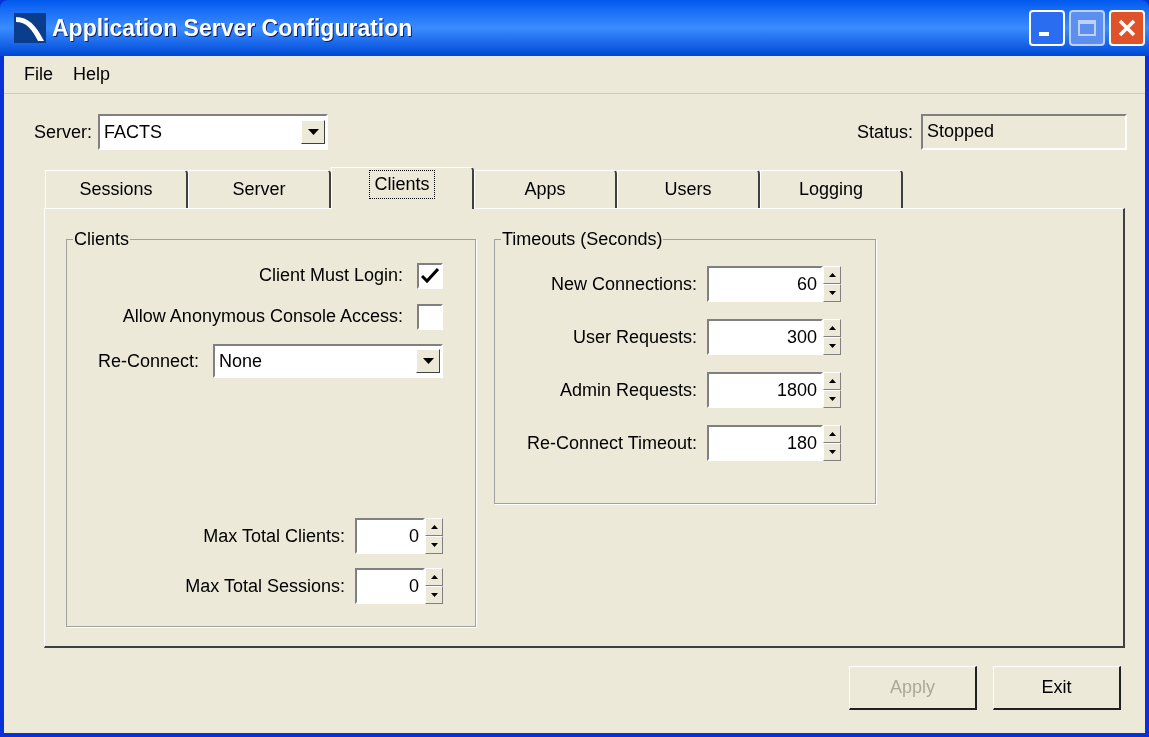 The width and height of the screenshot is (1149, 737). What do you see at coordinates (545, 189) in the screenshot?
I see `tab: Apps` at bounding box center [545, 189].